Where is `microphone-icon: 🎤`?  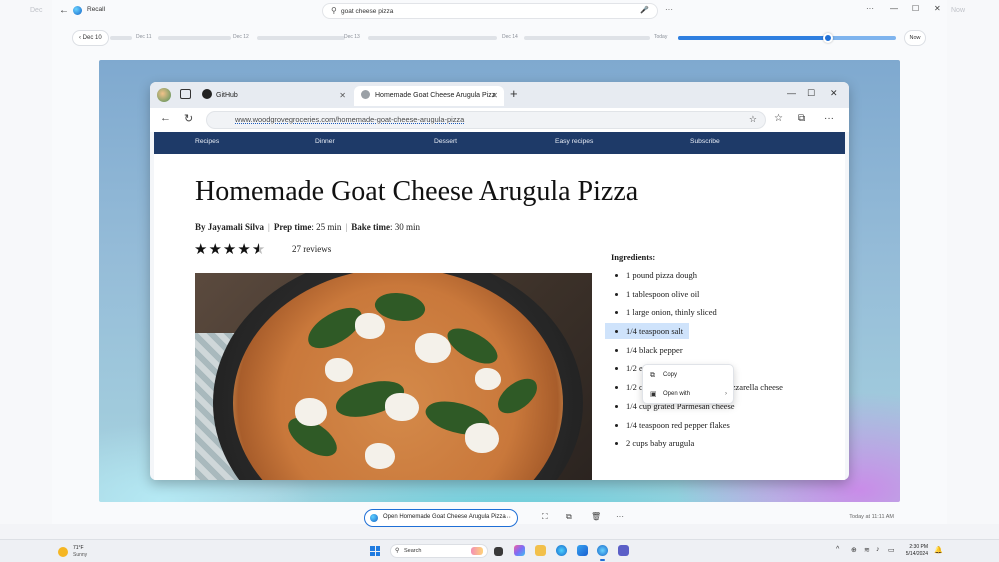
microphone-icon: 🎤 is located at coordinates (644, 10).